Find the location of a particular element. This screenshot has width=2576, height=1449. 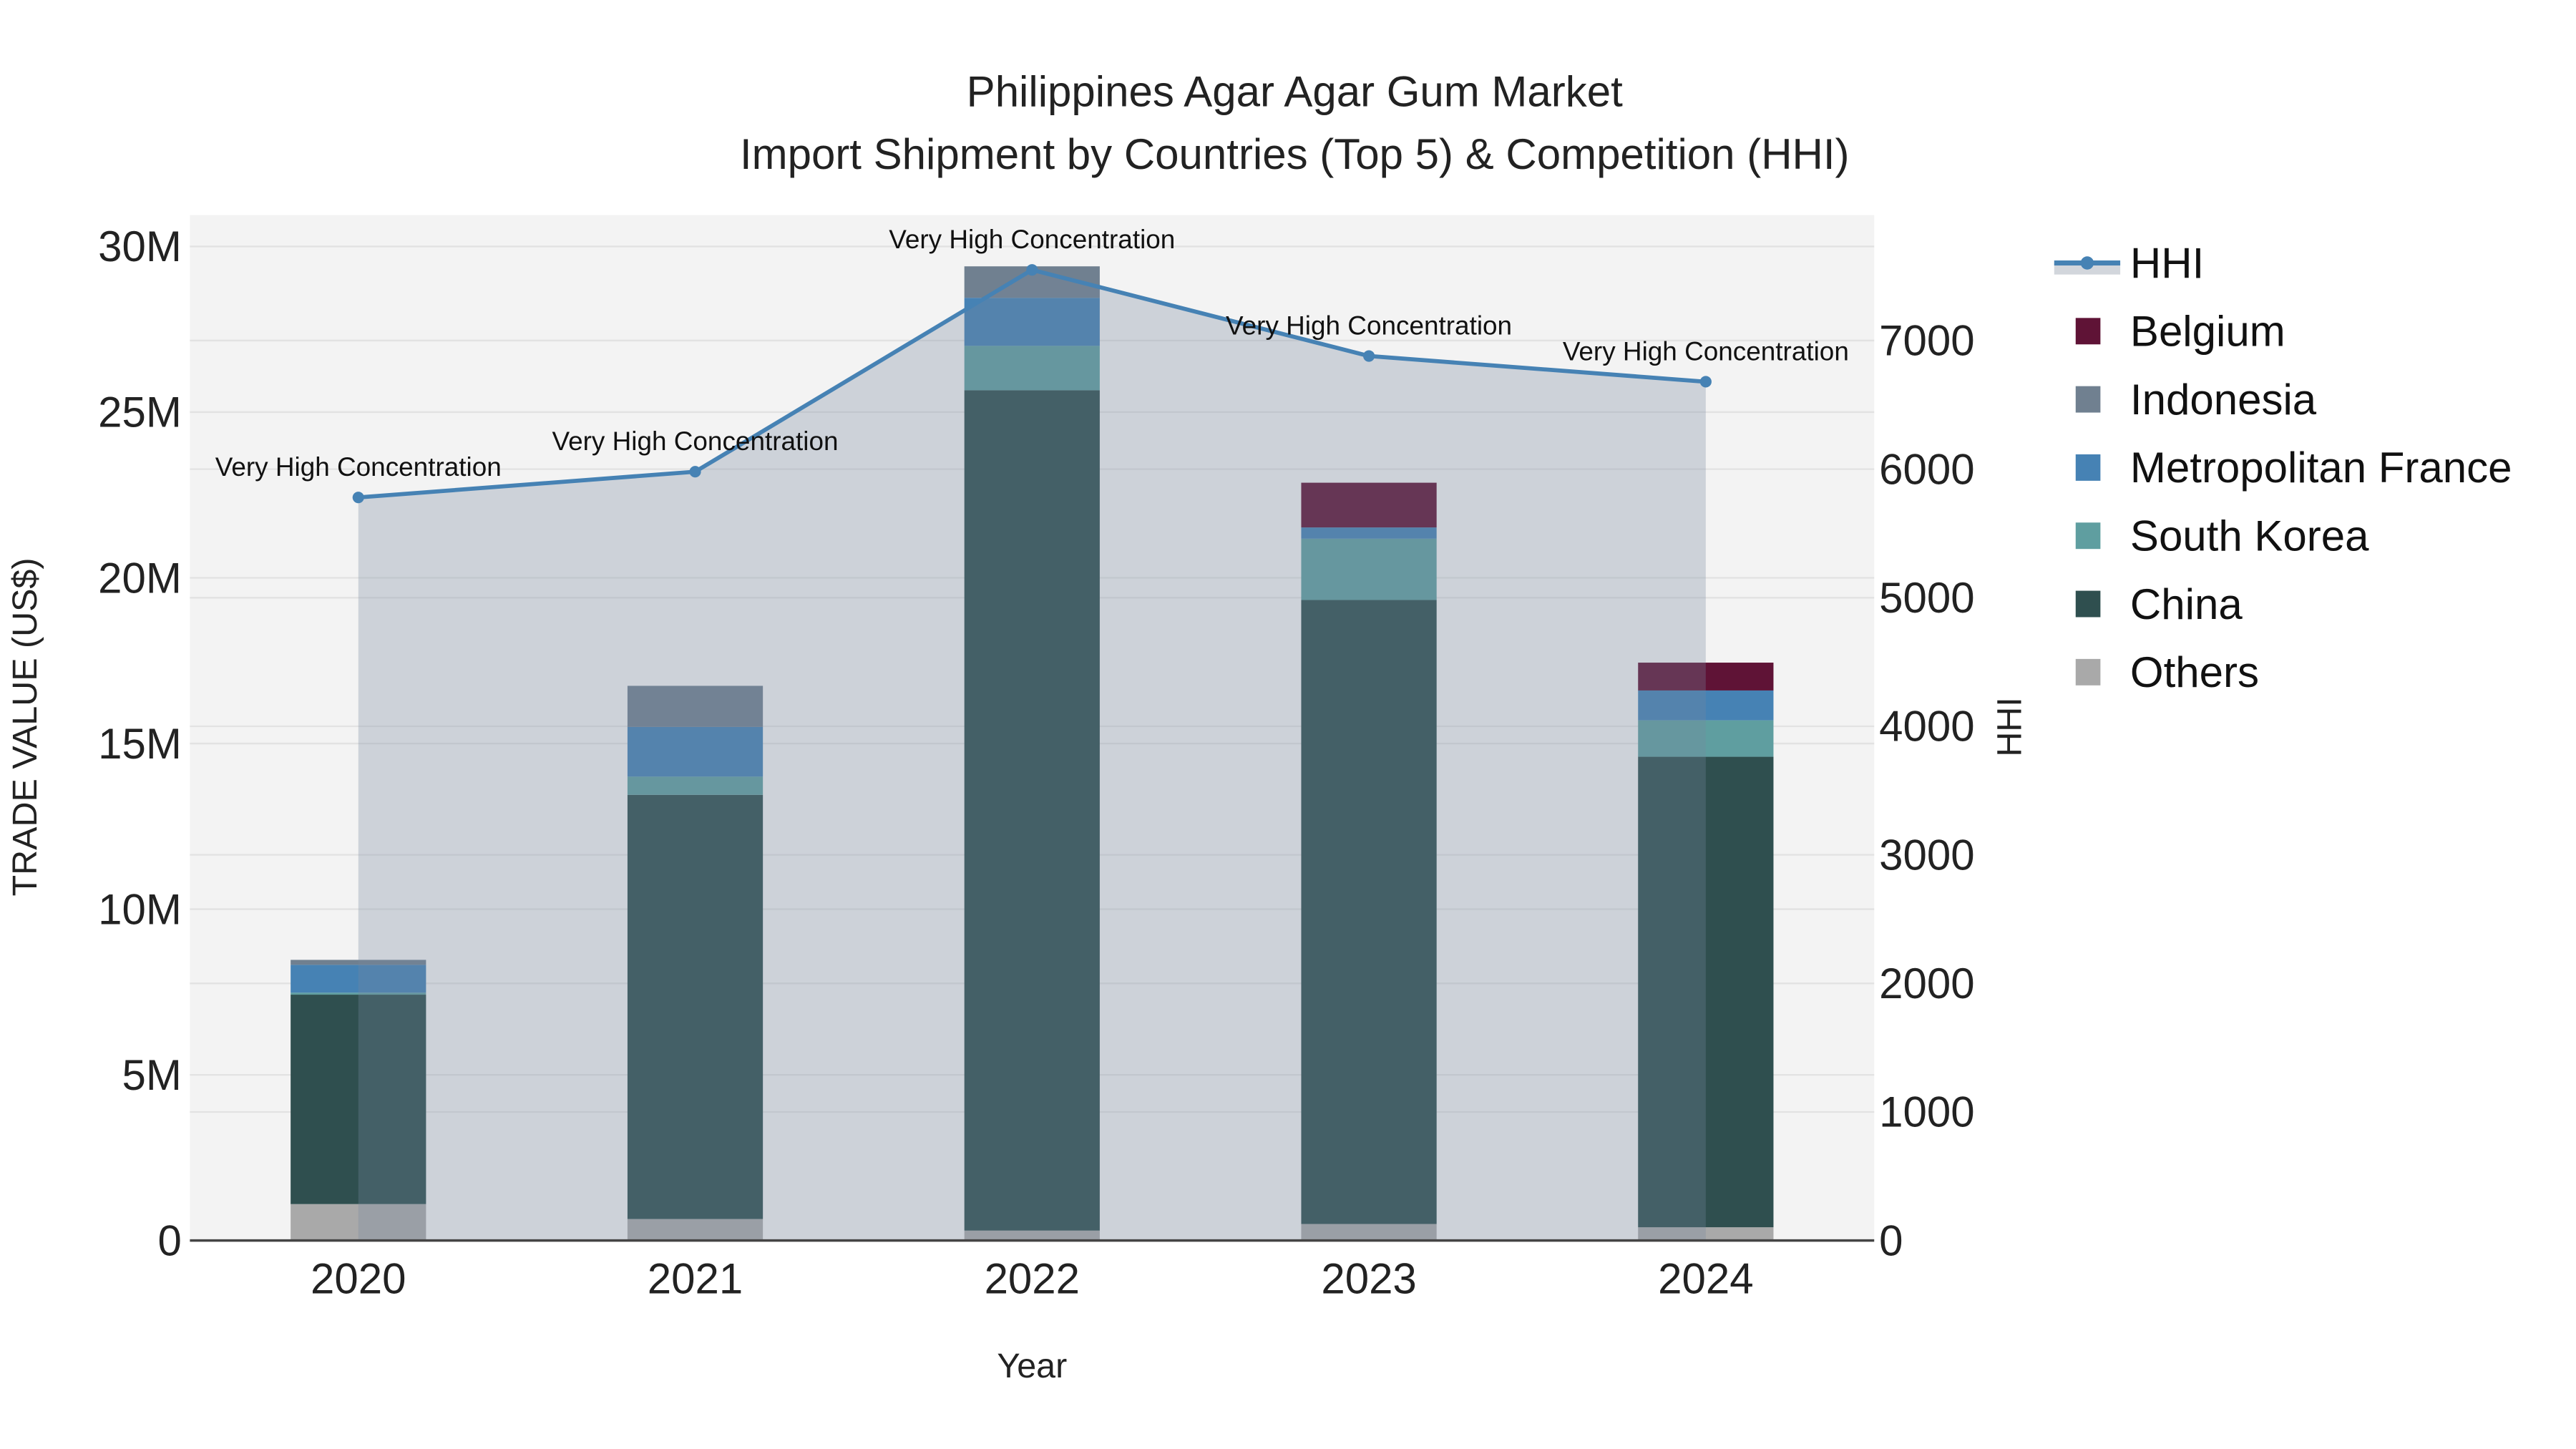

y2-tick-label: 7000 is located at coordinates (1926, 341).